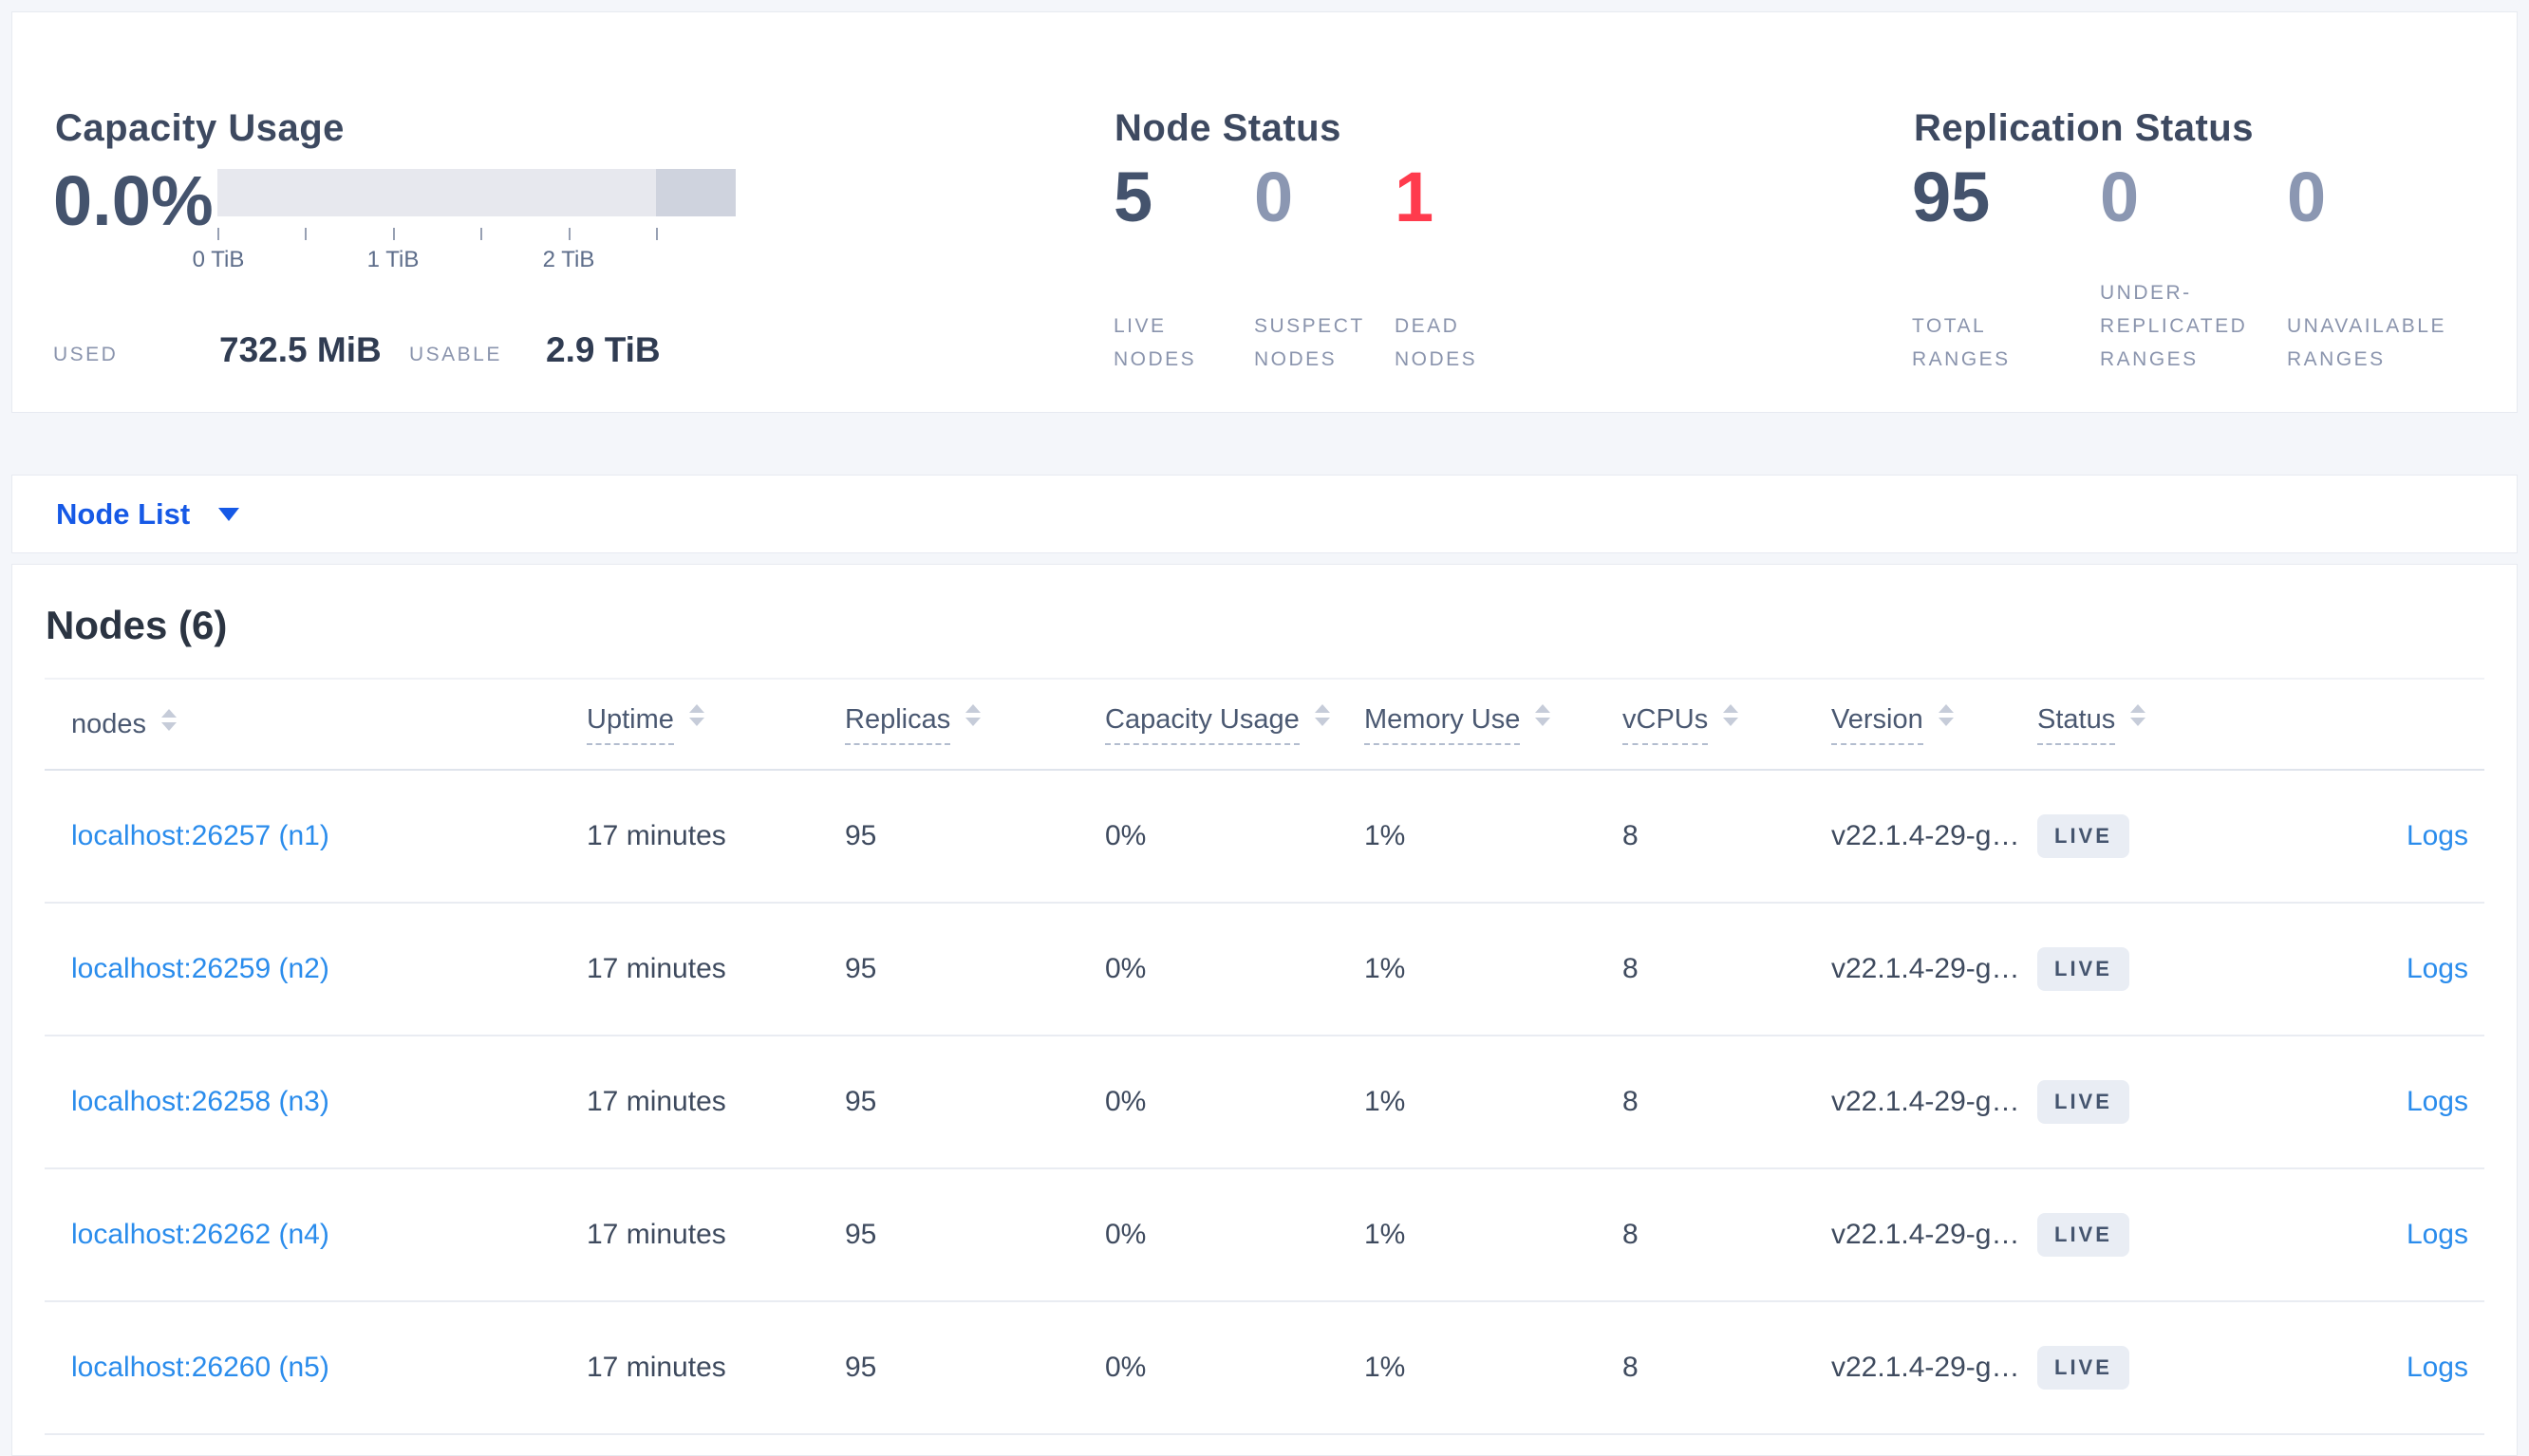  Describe the element at coordinates (2084, 128) in the screenshot. I see `replication-status-title: Replication Status` at that location.